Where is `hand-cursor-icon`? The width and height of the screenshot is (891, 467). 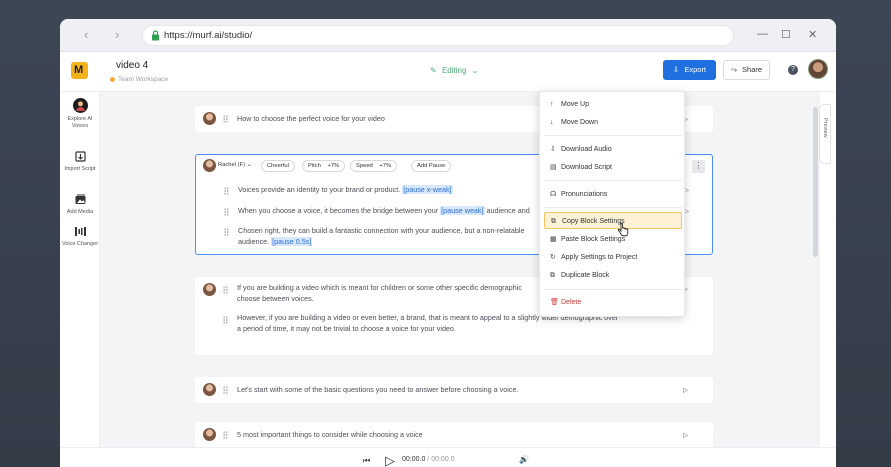 hand-cursor-icon is located at coordinates (623, 230).